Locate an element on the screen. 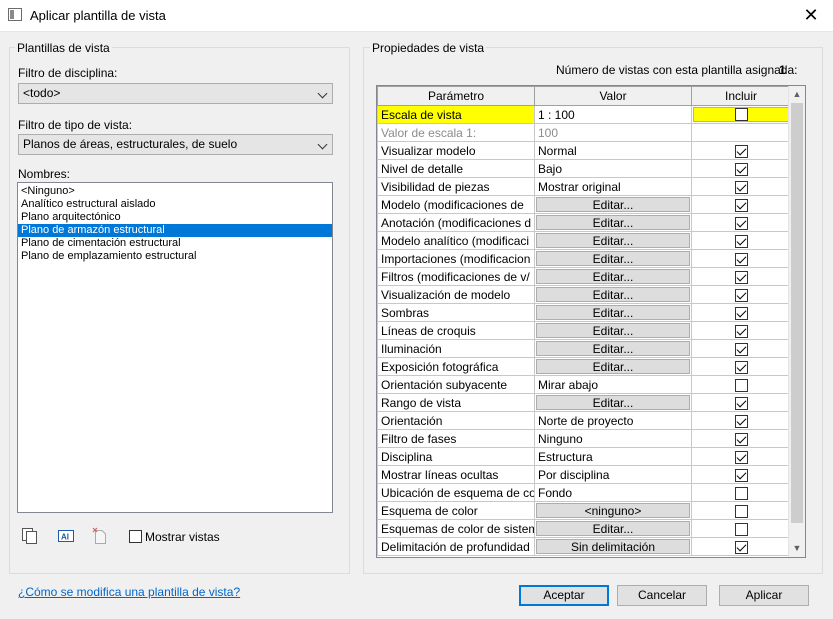 This screenshot has height=619, width=833. list-item: <Ninguno> is located at coordinates (175, 191).